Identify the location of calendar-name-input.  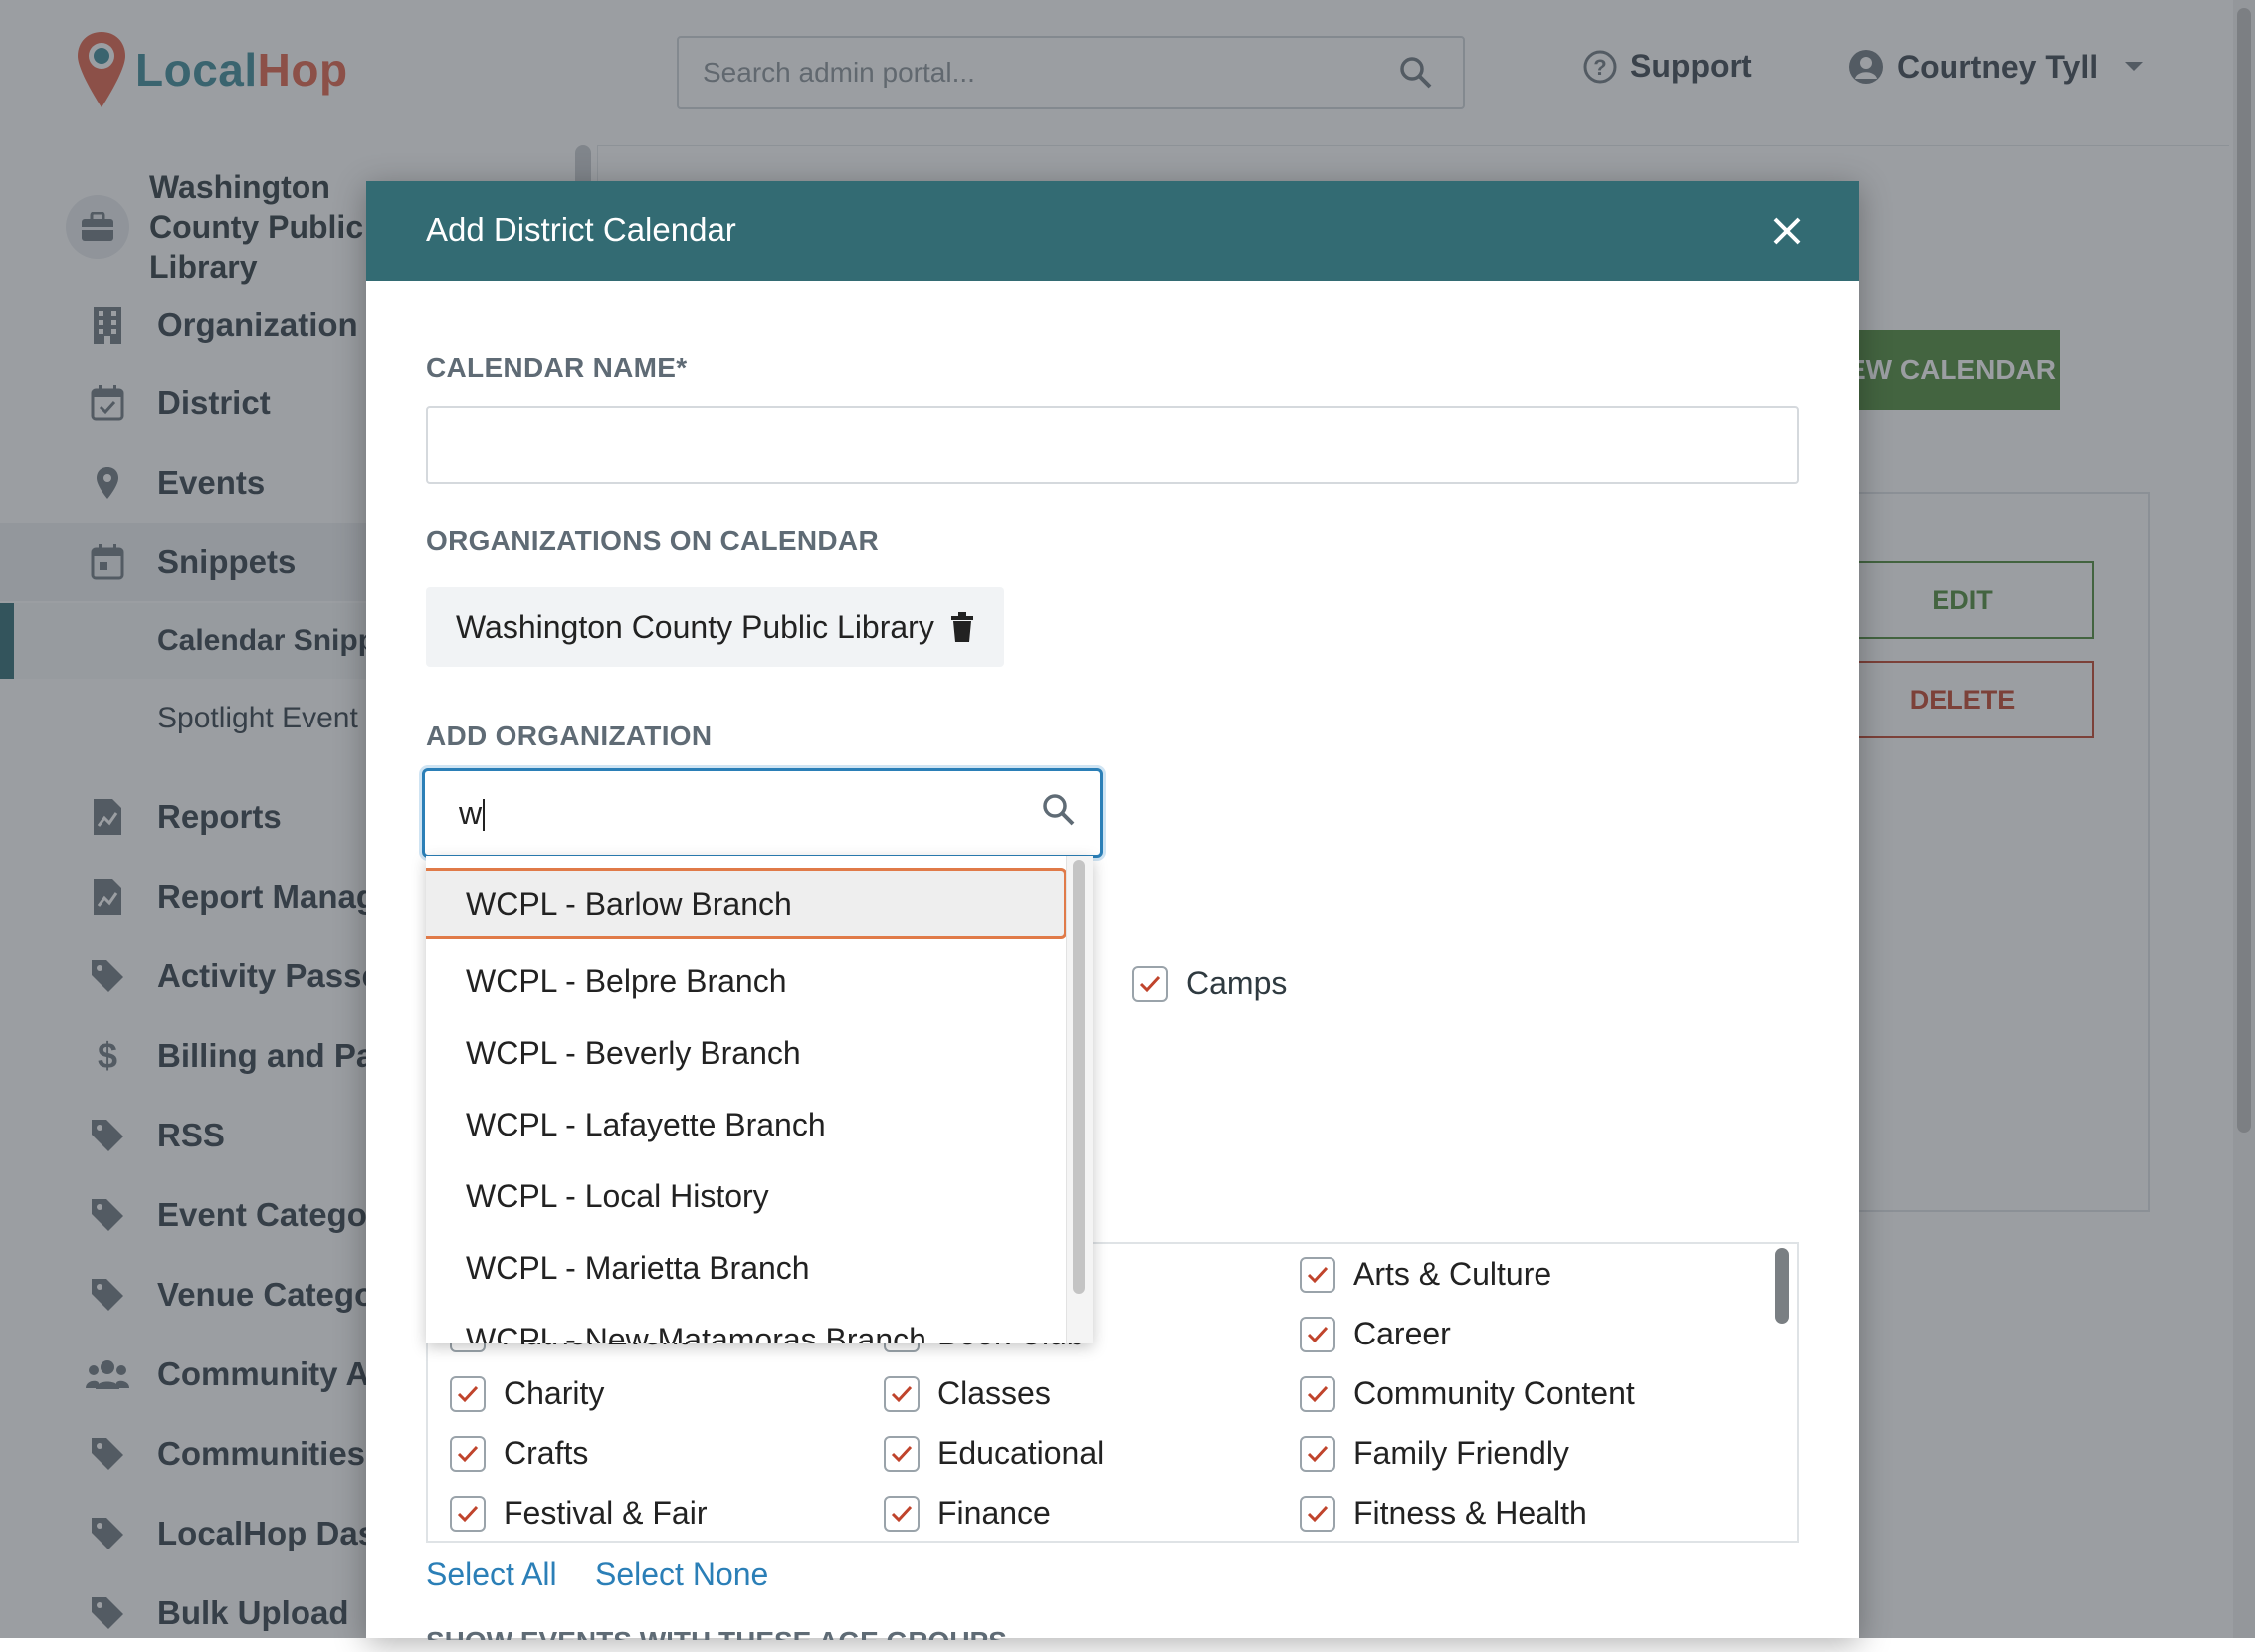
(1112, 445).